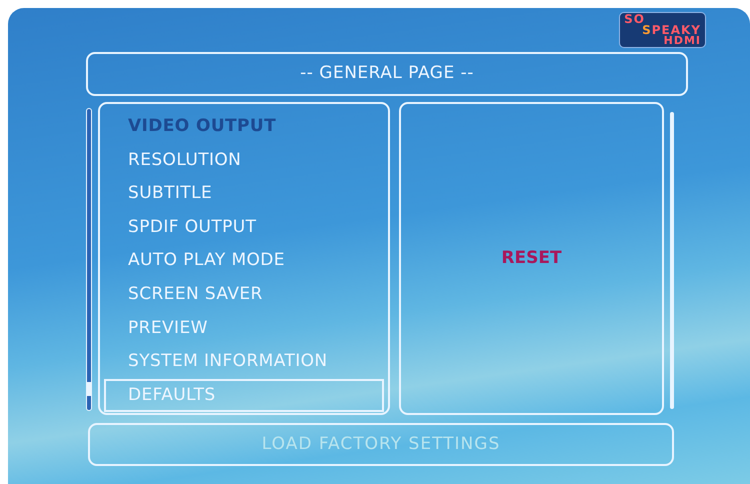 This screenshot has width=750, height=484. I want to click on option-item: RESET, so click(531, 259).